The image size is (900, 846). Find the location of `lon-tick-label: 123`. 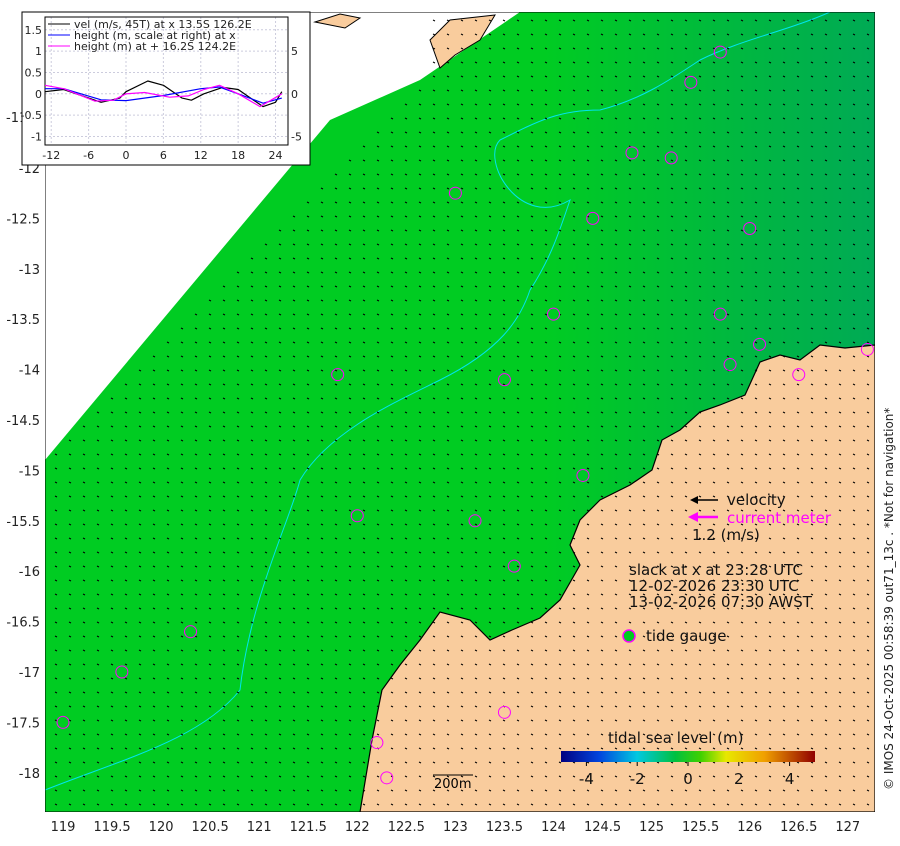

lon-tick-label: 123 is located at coordinates (455, 827).